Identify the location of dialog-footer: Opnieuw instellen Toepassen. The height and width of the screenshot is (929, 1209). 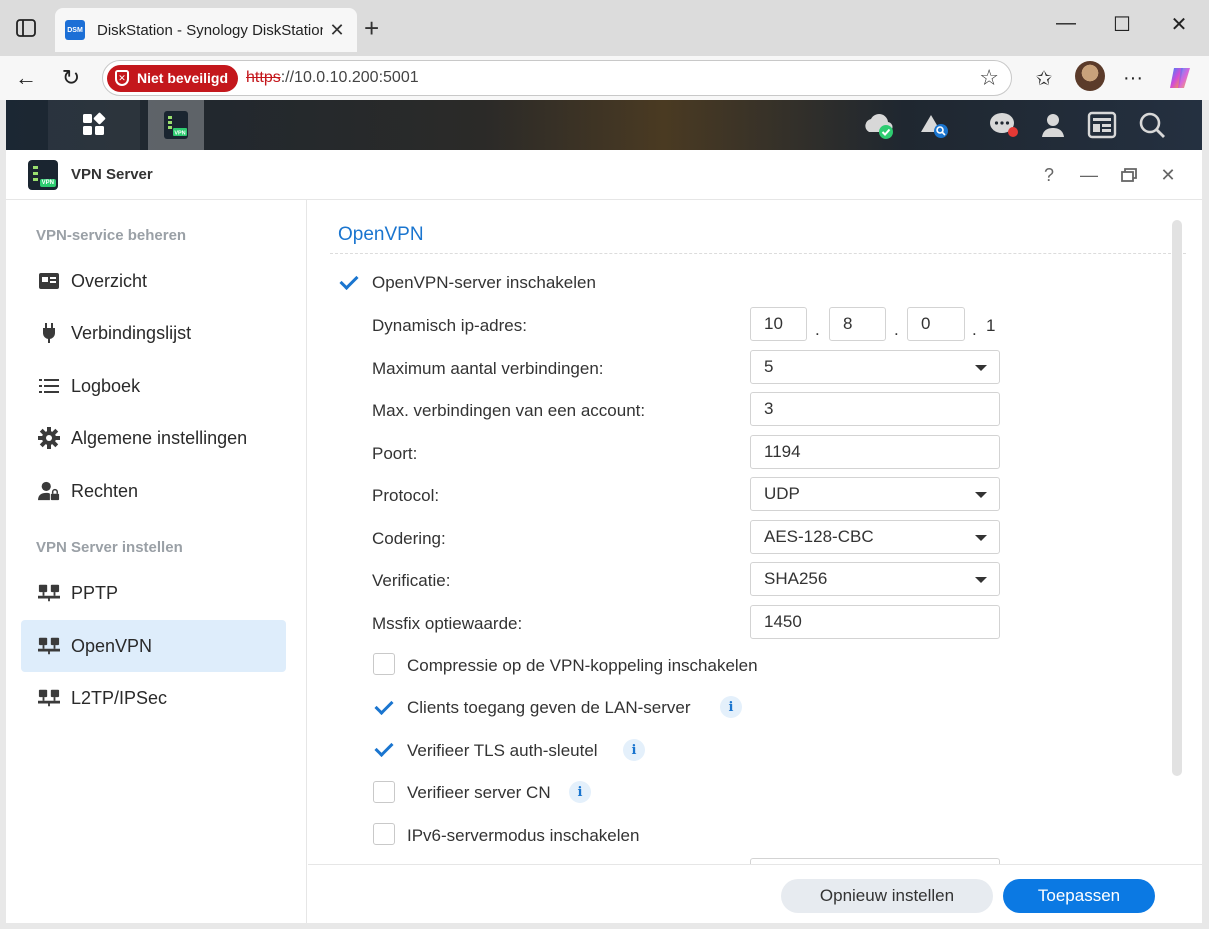
(755, 893).